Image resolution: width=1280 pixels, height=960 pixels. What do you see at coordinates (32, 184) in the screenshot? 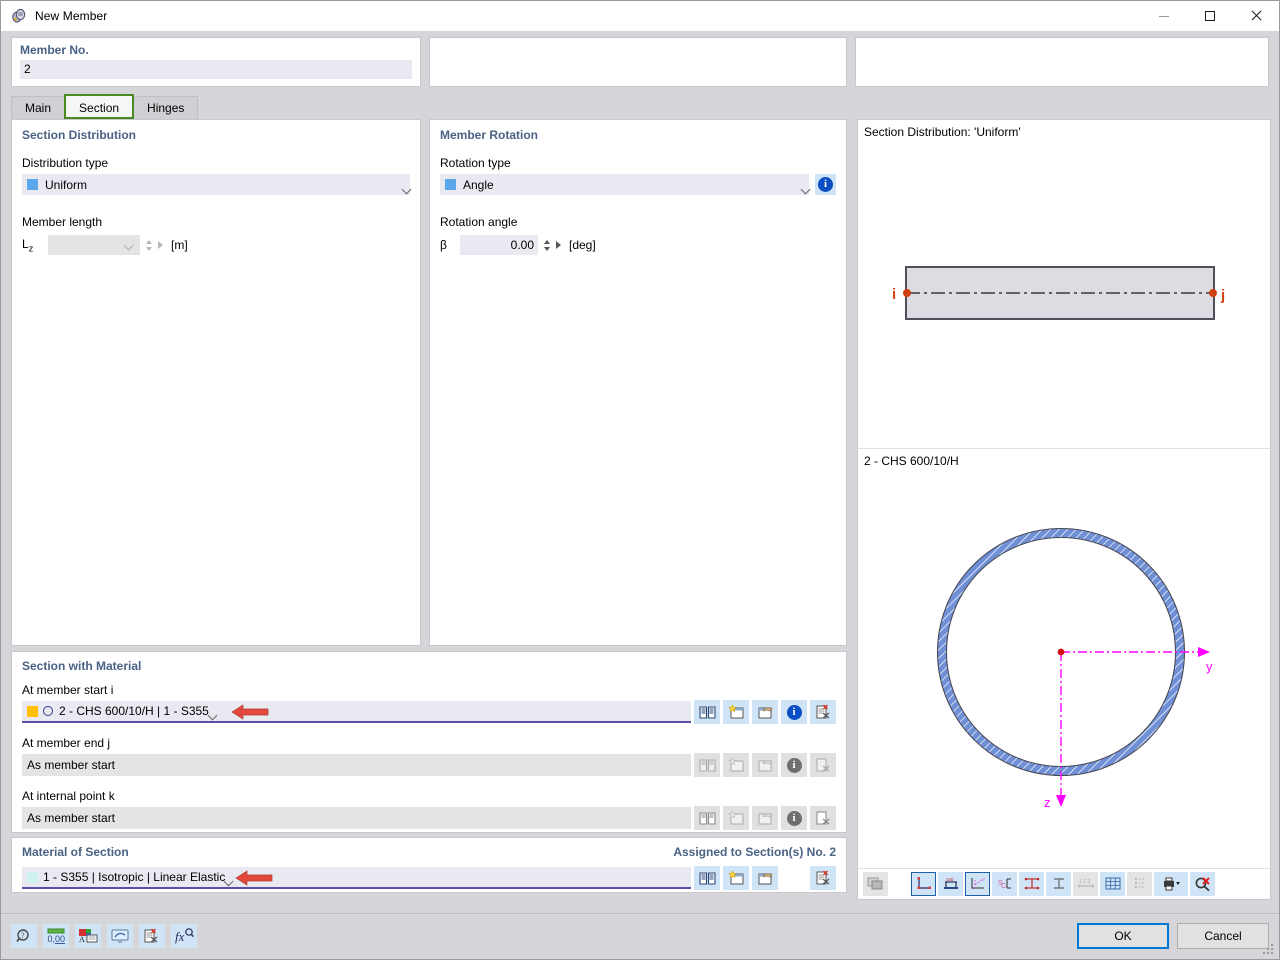
I see `distribution-type-swatch` at bounding box center [32, 184].